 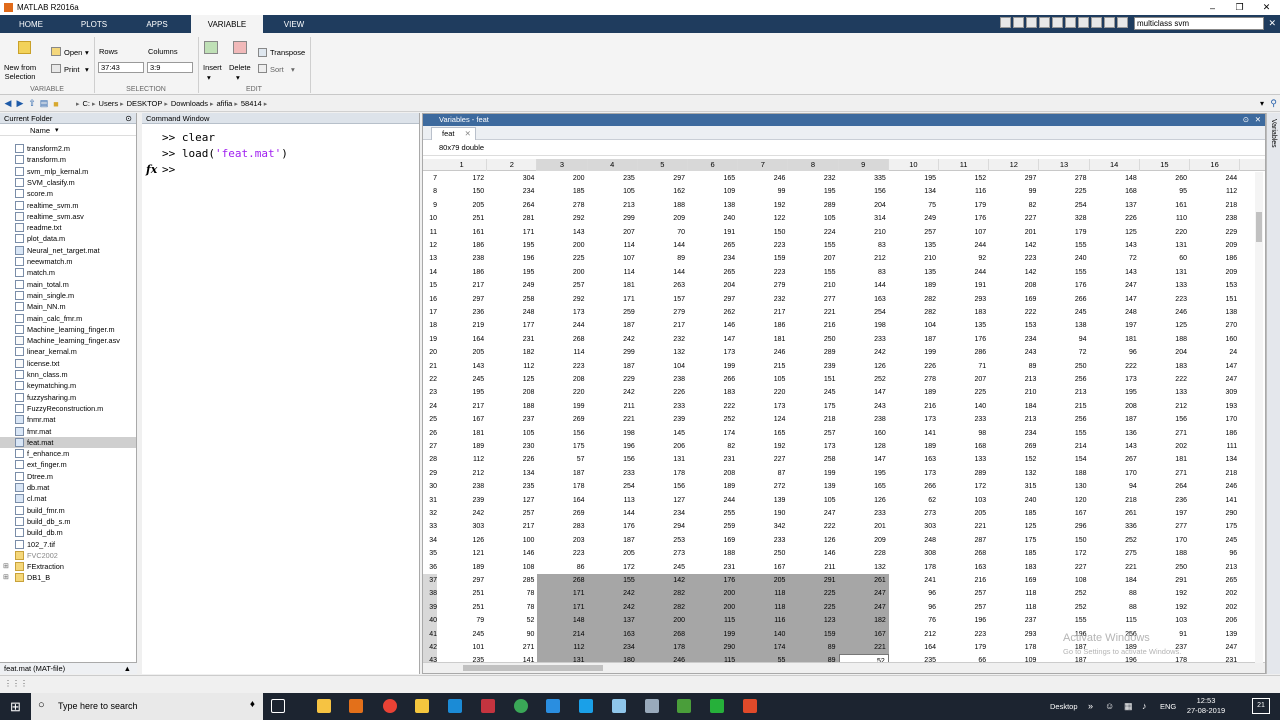 What do you see at coordinates (47, 205) in the screenshot?
I see `file-item: realtime_svm.m` at bounding box center [47, 205].